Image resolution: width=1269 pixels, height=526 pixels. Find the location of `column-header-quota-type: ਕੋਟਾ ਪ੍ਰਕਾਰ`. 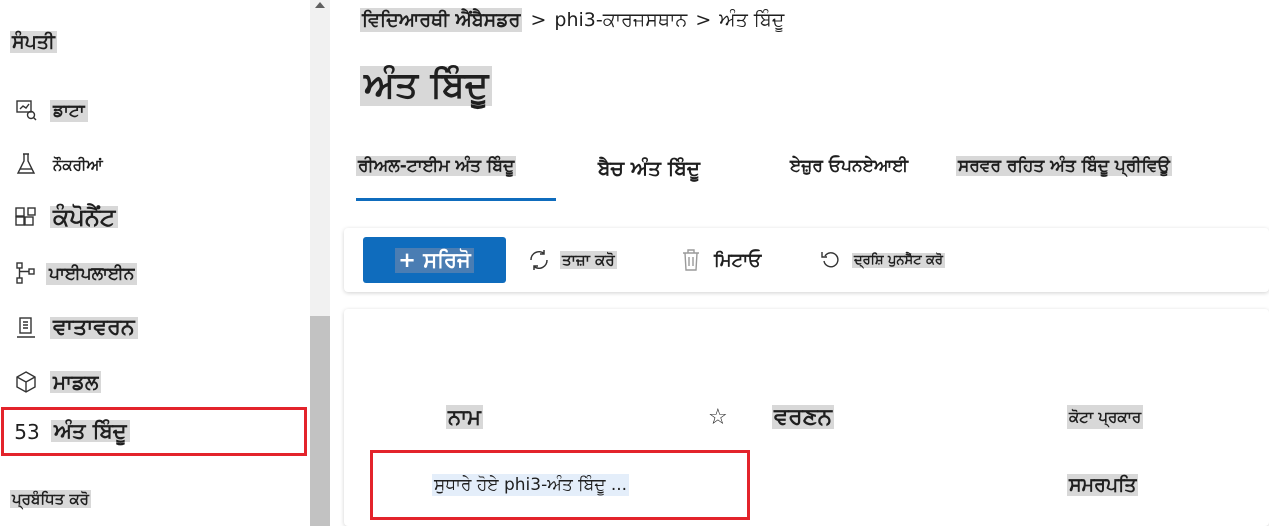

column-header-quota-type: ਕੋਟਾ ਪ੍ਰਕਾਰ is located at coordinates (1105, 417).